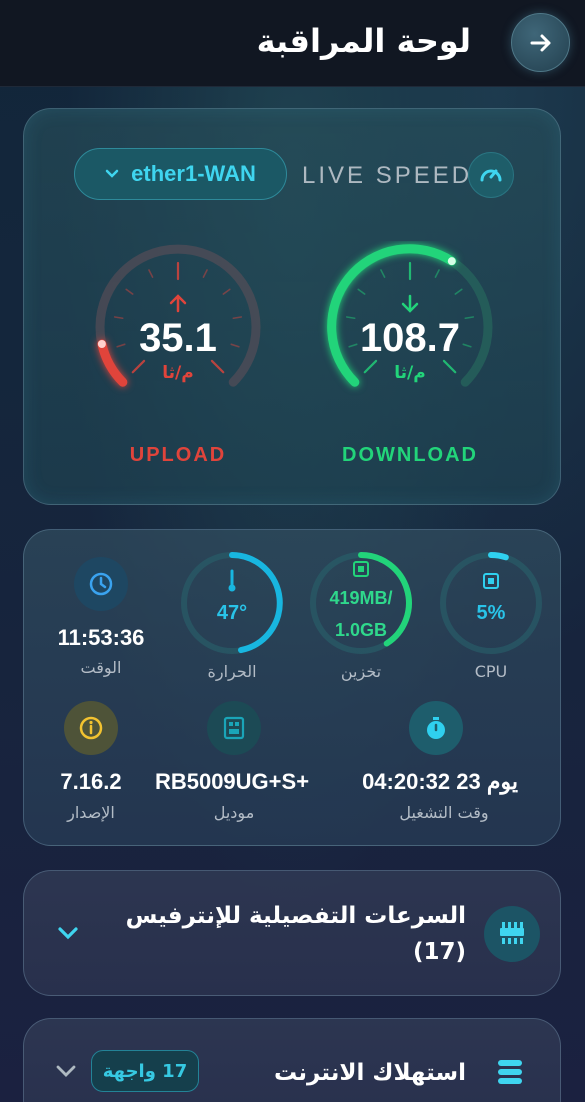 Image resolution: width=585 pixels, height=1102 pixels. I want to click on upload-value: 35.1, so click(178, 338).